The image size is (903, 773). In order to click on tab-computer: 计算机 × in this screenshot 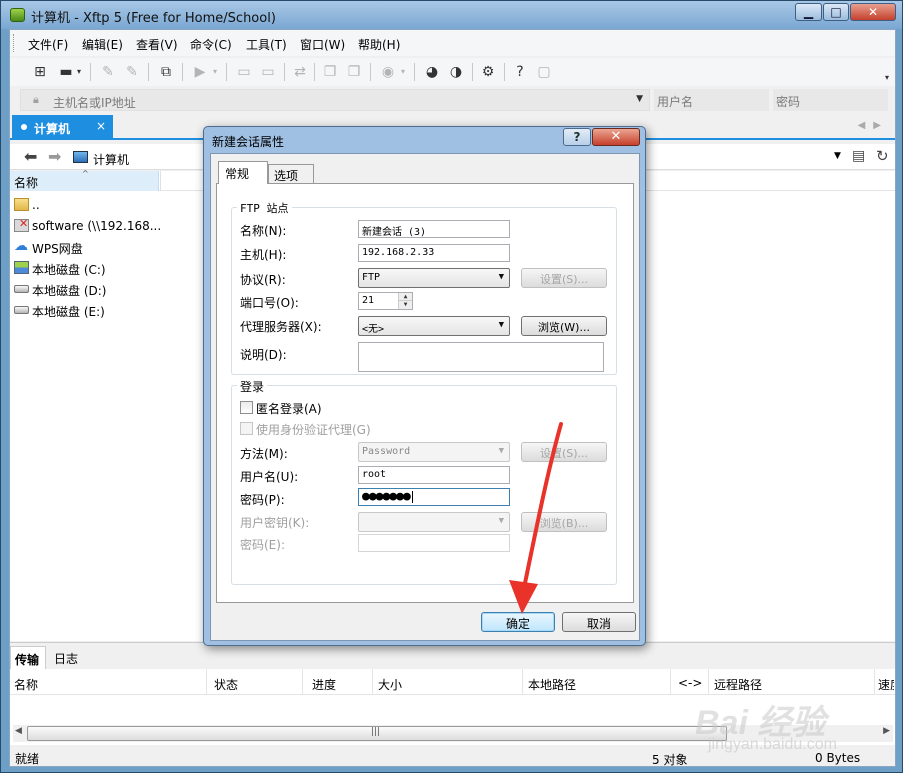, I will do `click(62, 127)`.